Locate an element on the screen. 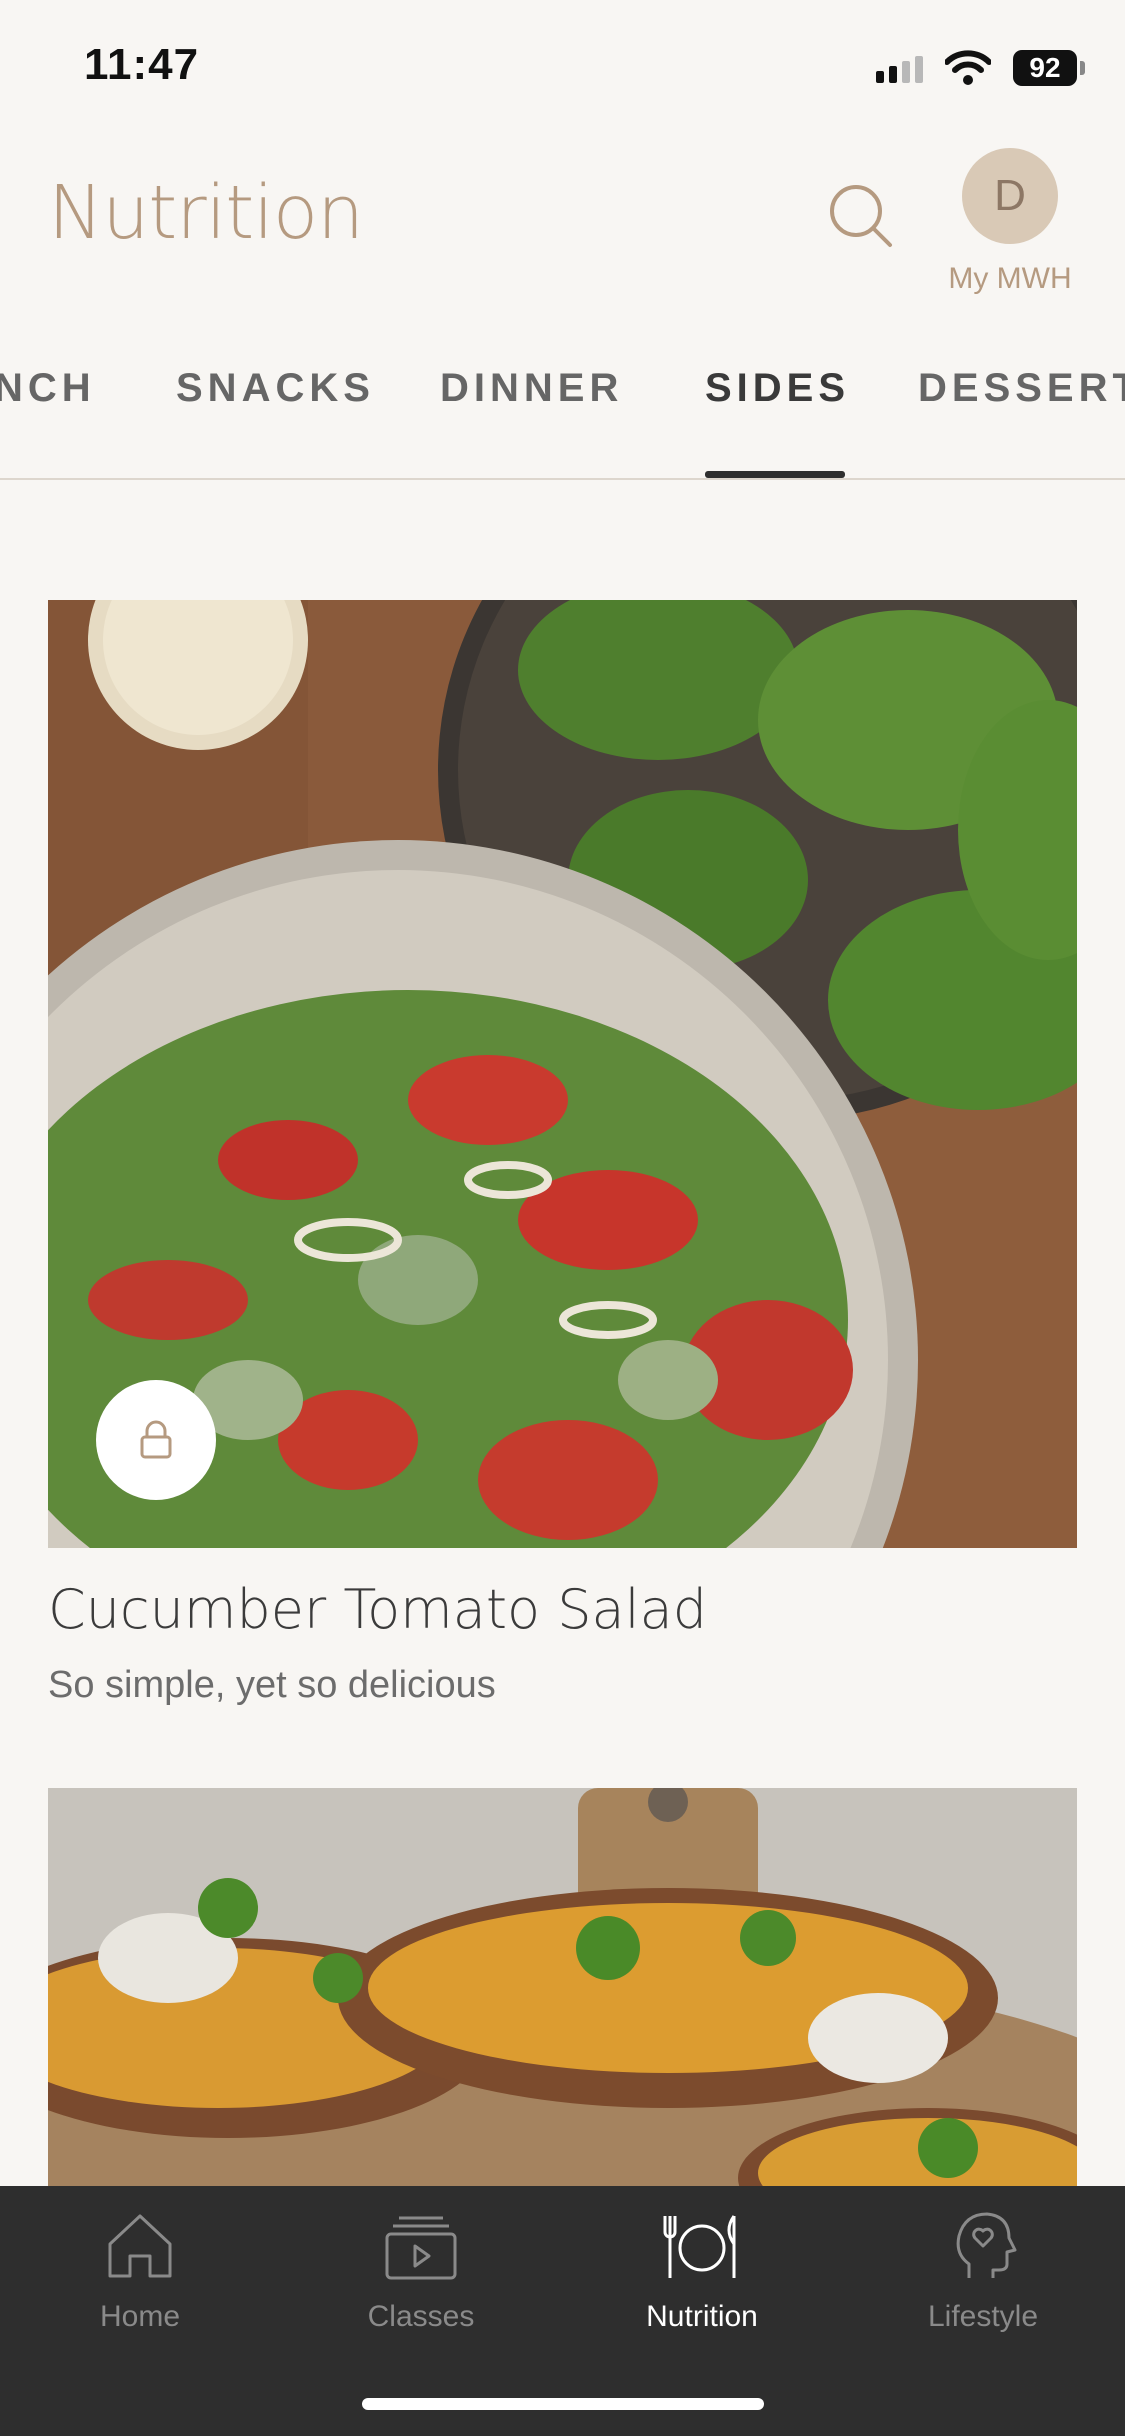 The height and width of the screenshot is (2436, 1125). nav-classes-label: Classes is located at coordinates (421, 2316).